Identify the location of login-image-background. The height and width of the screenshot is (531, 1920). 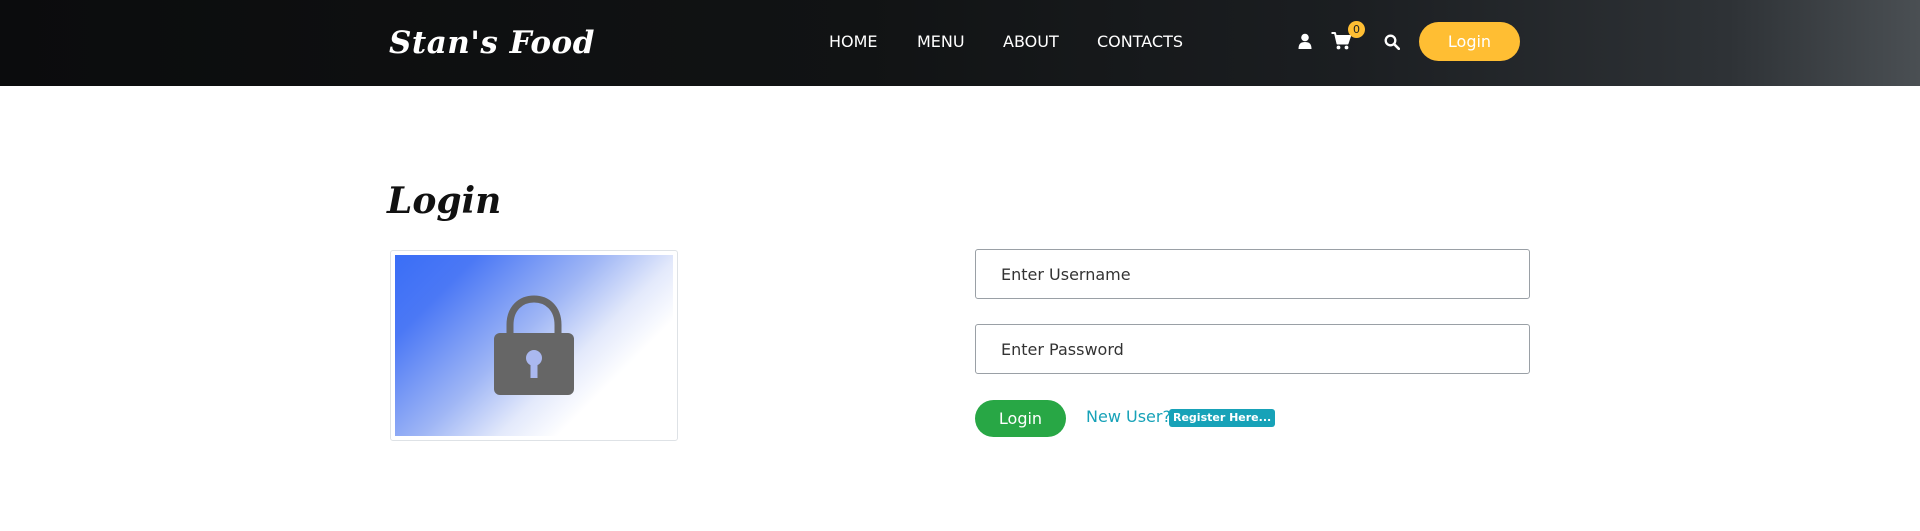
(534, 345).